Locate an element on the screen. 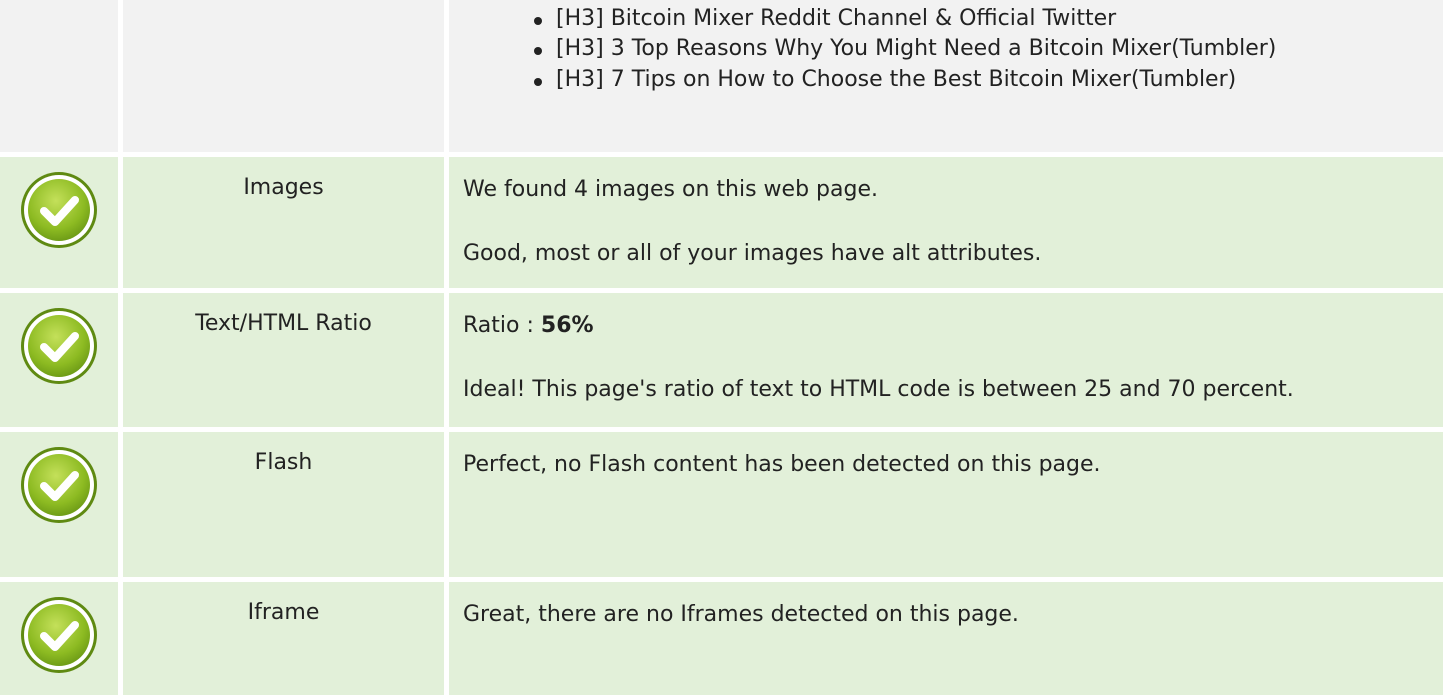  headings-label-cell is located at coordinates (283, 76).